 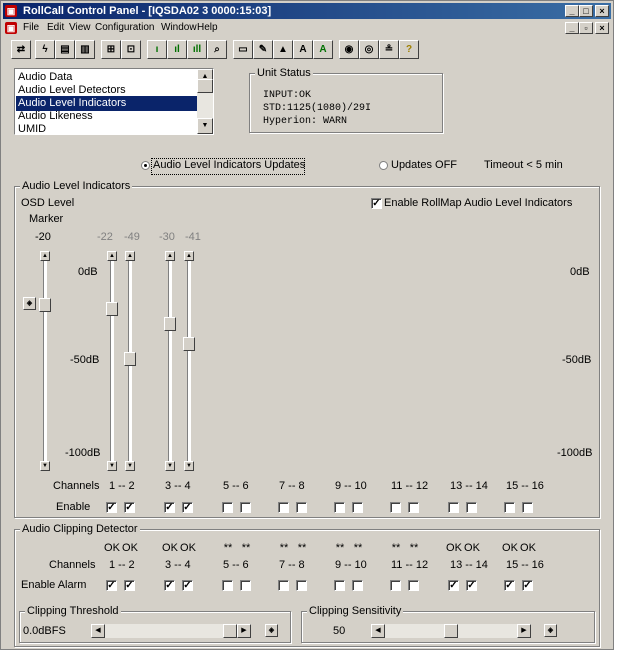 What do you see at coordinates (65, 49) in the screenshot?
I see `save-icon: ▤` at bounding box center [65, 49].